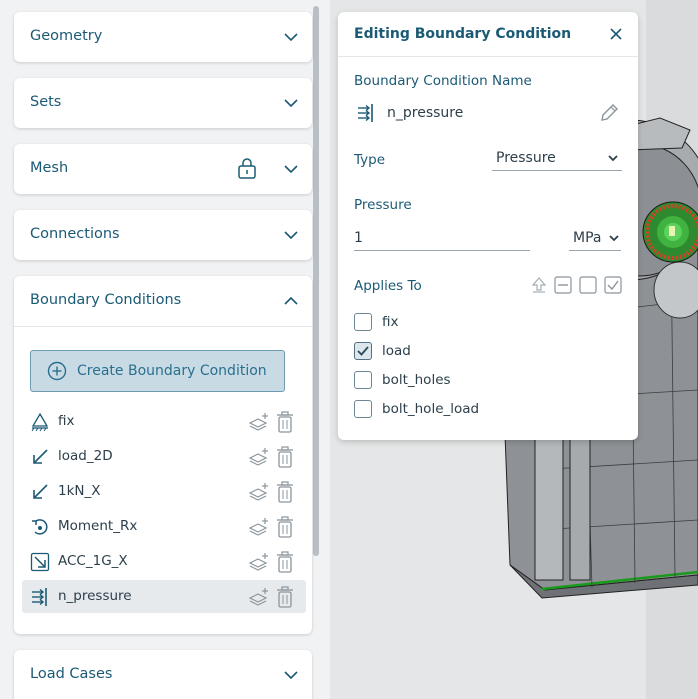 Image resolution: width=698 pixels, height=699 pixels. I want to click on section-mesh: Mesh, so click(163, 169).